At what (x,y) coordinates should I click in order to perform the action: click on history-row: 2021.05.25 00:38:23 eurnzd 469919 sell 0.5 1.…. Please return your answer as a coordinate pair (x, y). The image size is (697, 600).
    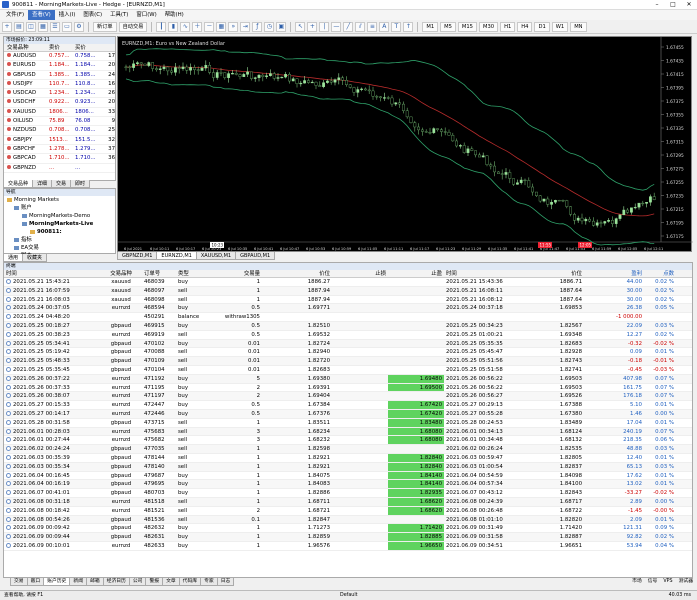
    Looking at the image, I should click on (348, 335).